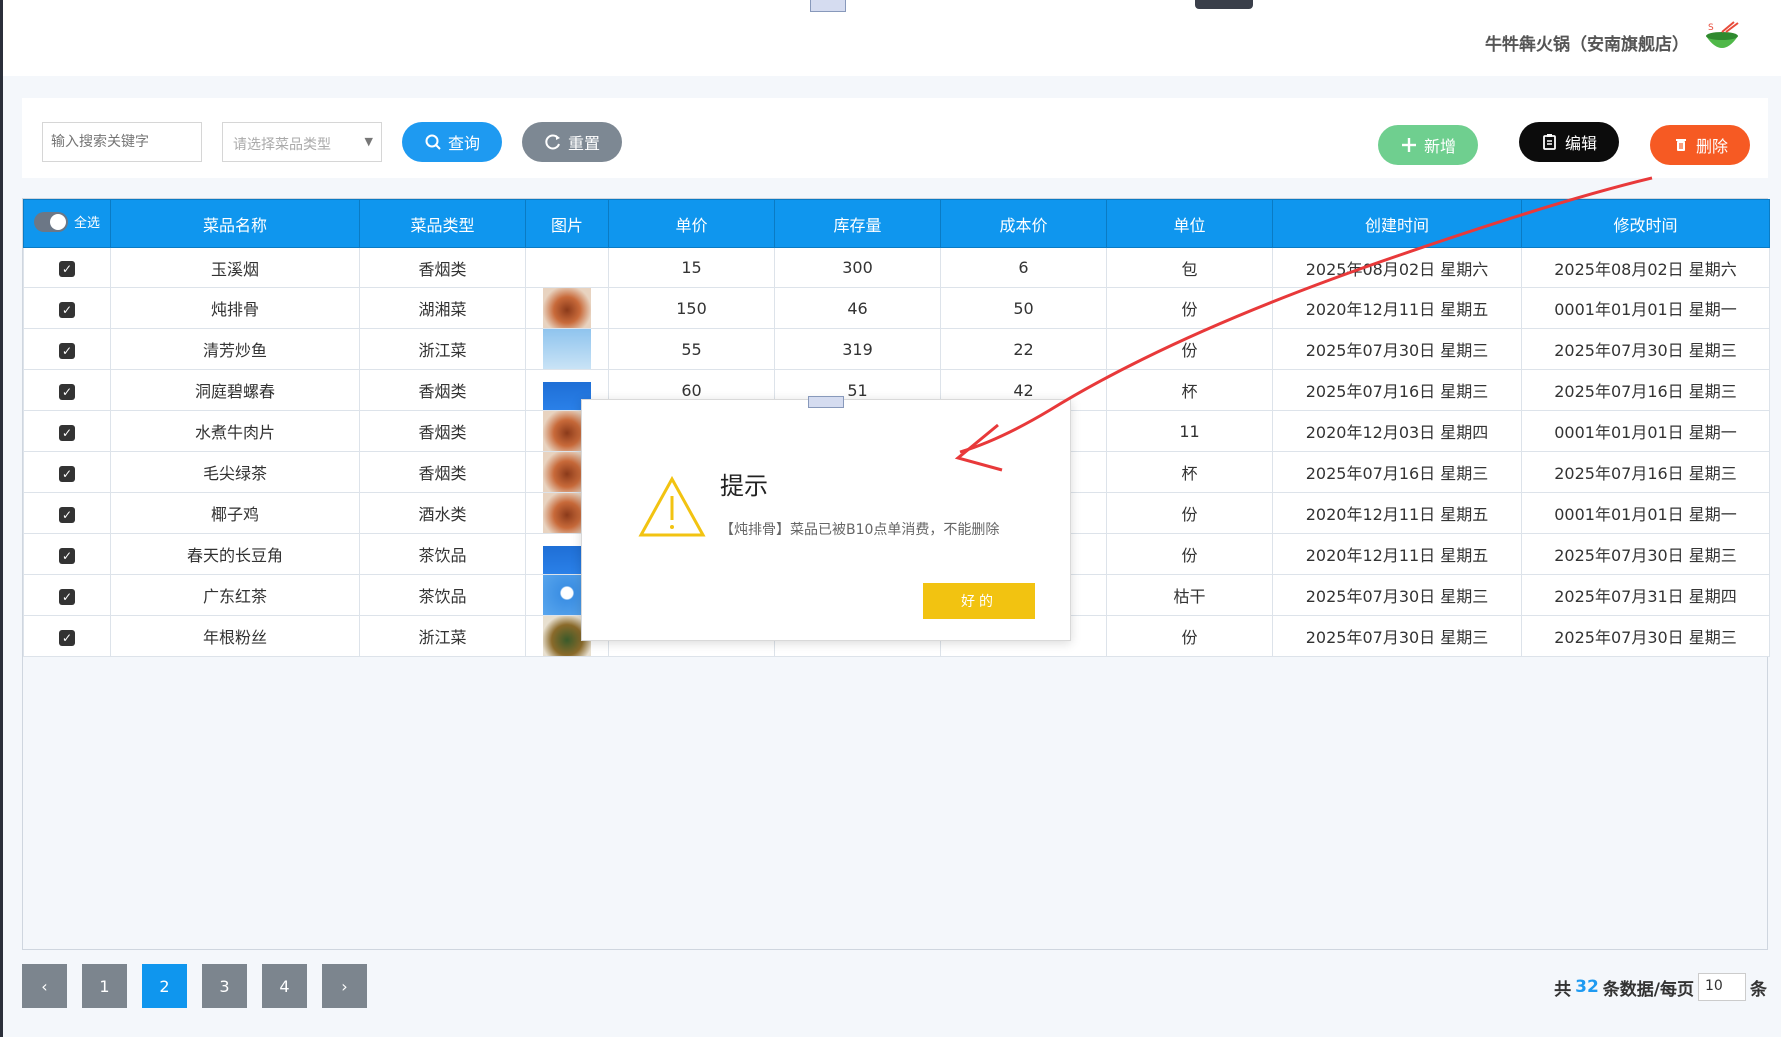  I want to click on next-page-button: ›, so click(344, 986).